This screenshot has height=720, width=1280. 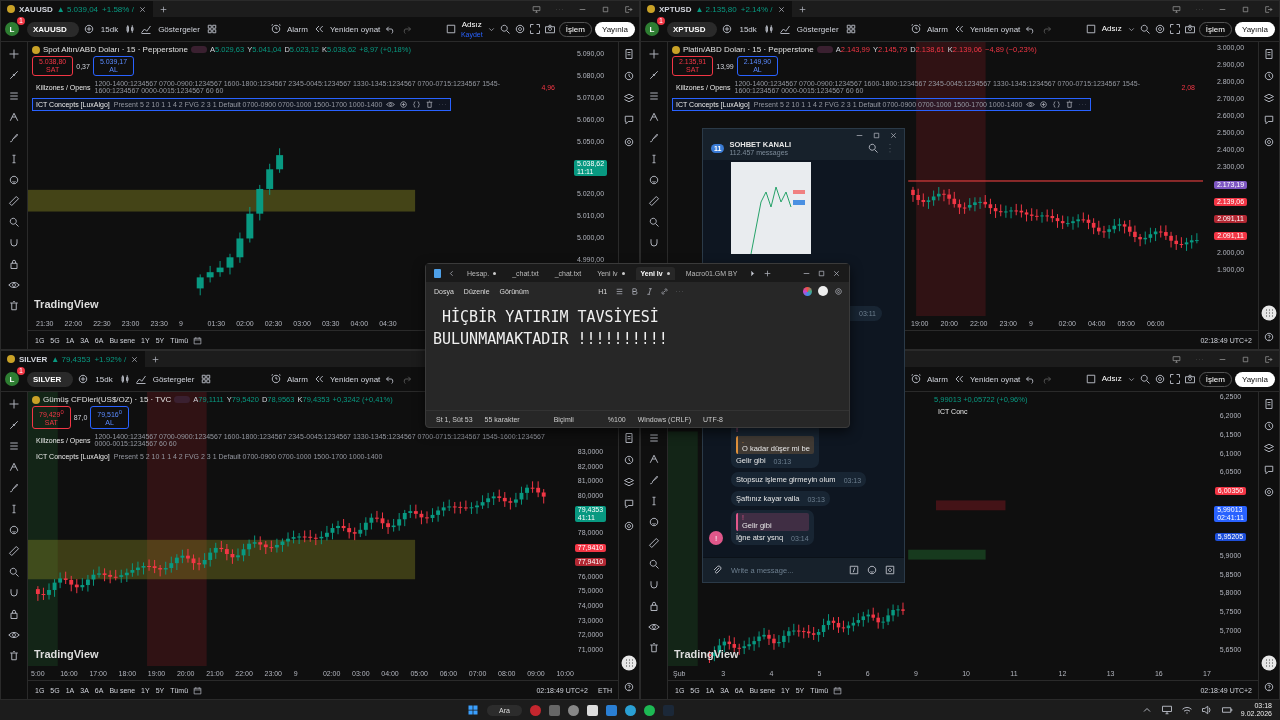 What do you see at coordinates (716, 538) in the screenshot?
I see `user-avatar: !` at bounding box center [716, 538].